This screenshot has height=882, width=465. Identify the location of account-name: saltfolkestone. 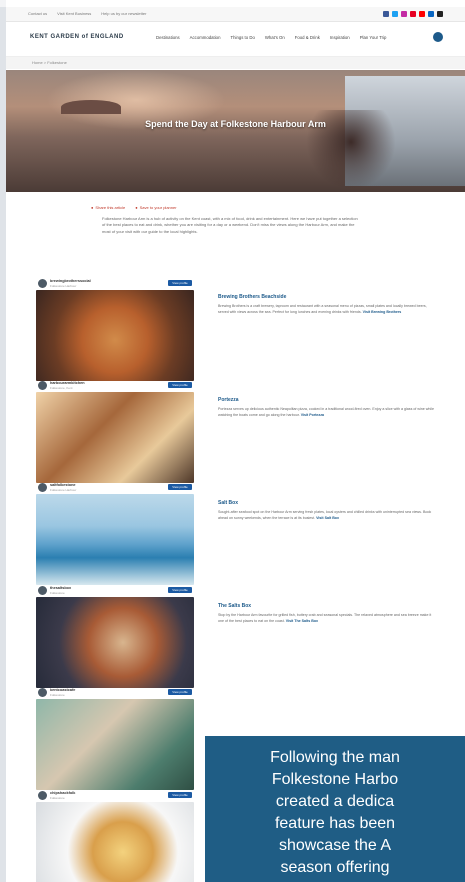
(63, 485).